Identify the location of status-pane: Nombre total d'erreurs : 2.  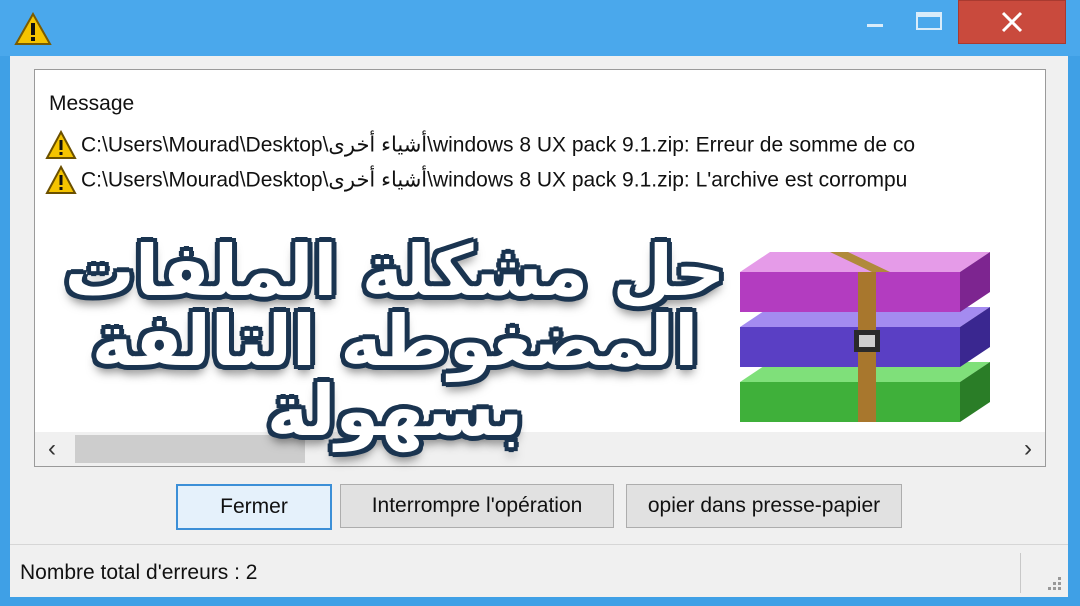
(515, 573).